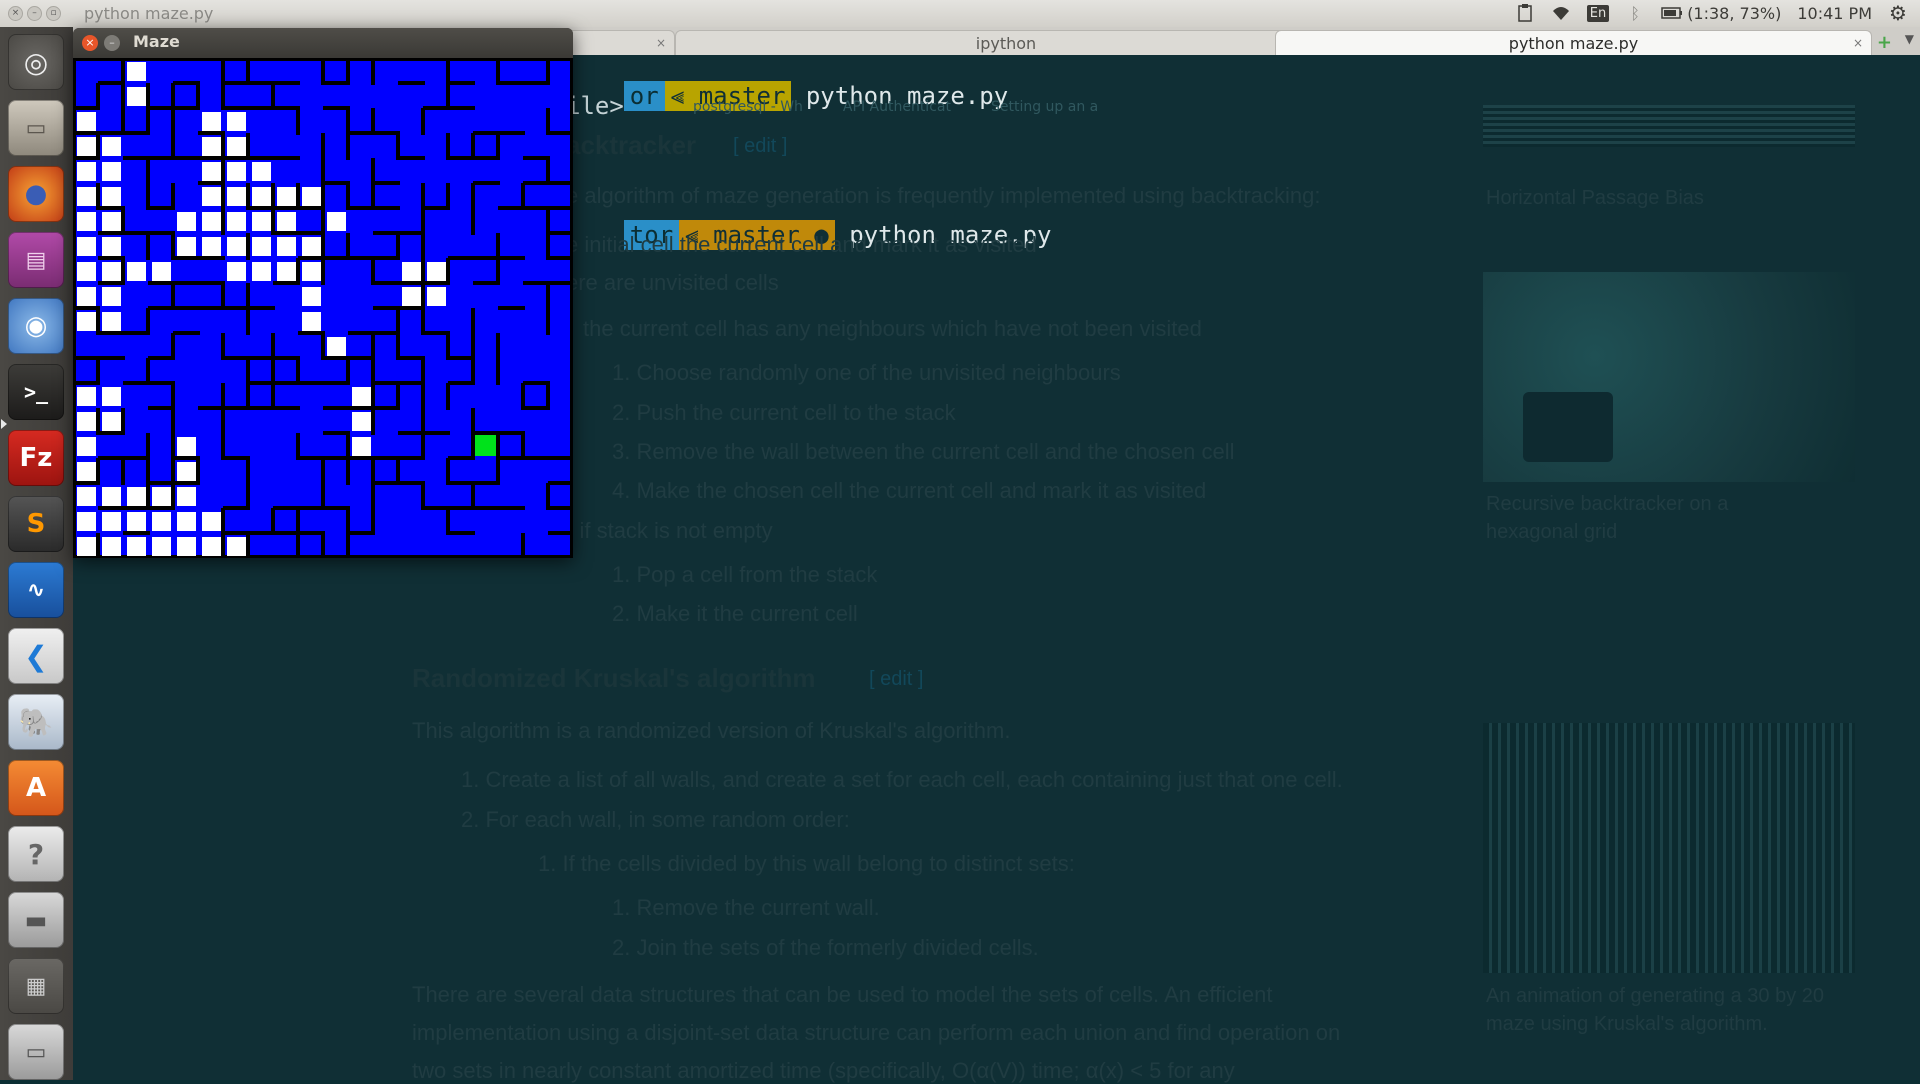 The width and height of the screenshot is (1920, 1084). Describe the element at coordinates (36, 656) in the screenshot. I see `vscode-icon: ❮` at that location.